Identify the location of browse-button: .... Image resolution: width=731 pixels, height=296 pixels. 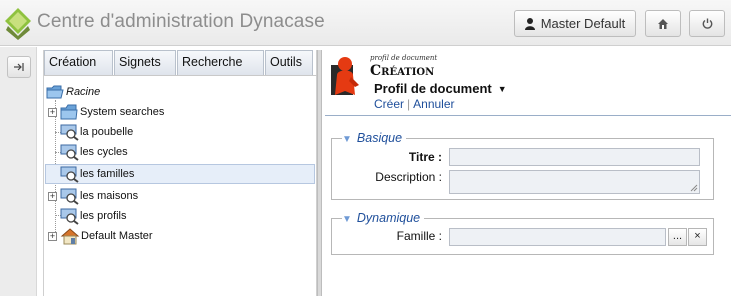
(677, 237).